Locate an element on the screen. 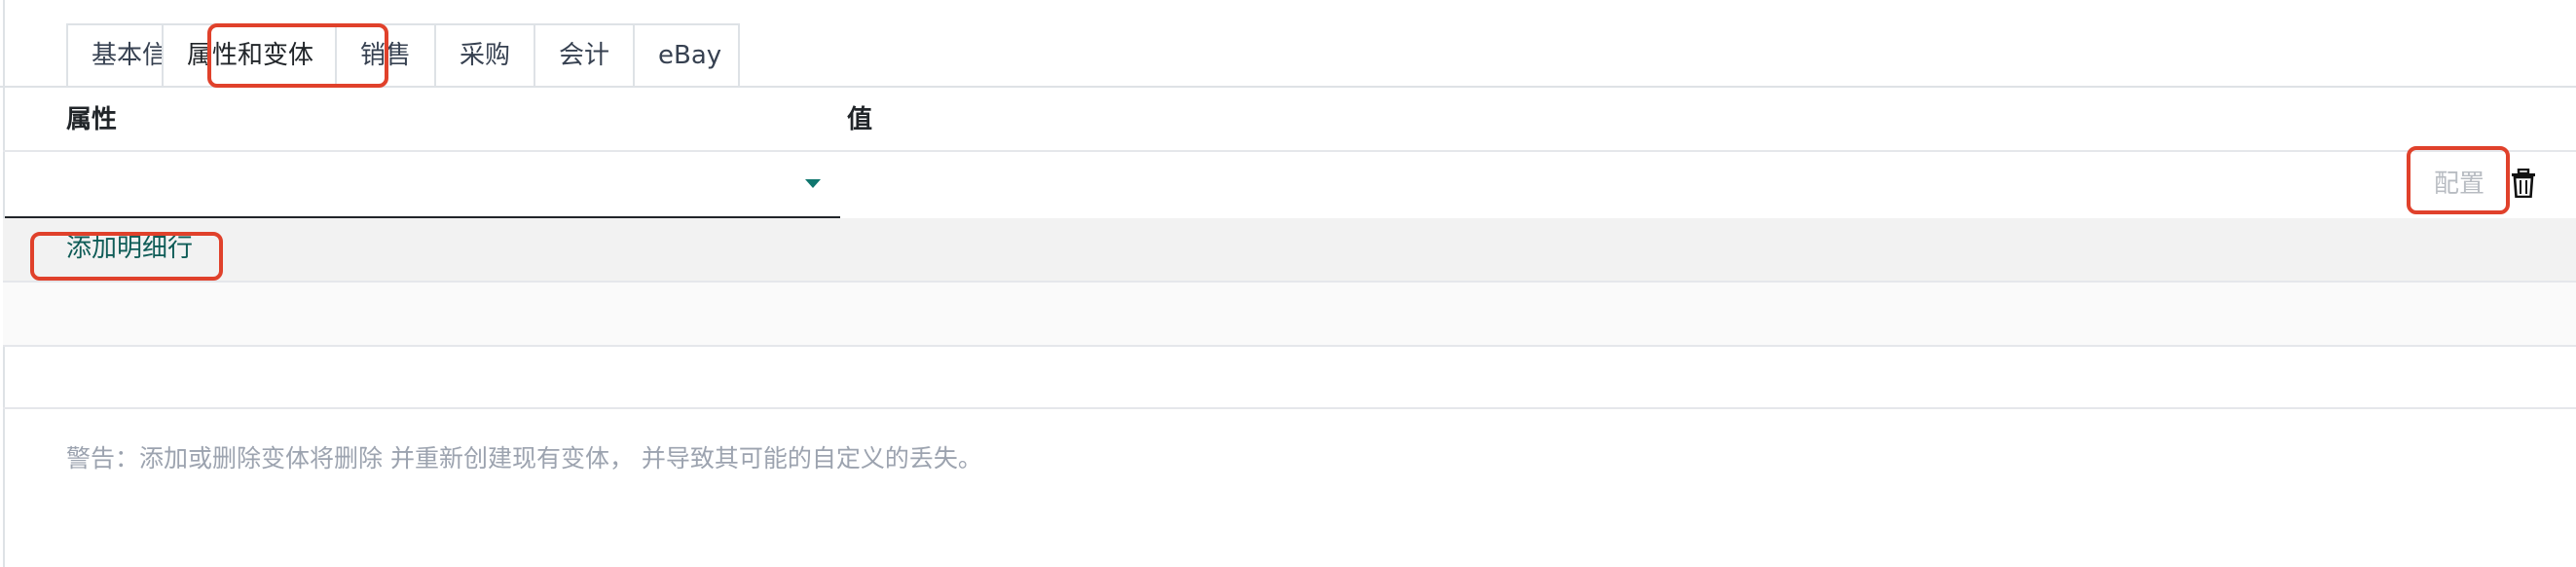 The width and height of the screenshot is (2576, 567). tab-ebay: eBay is located at coordinates (686, 55).